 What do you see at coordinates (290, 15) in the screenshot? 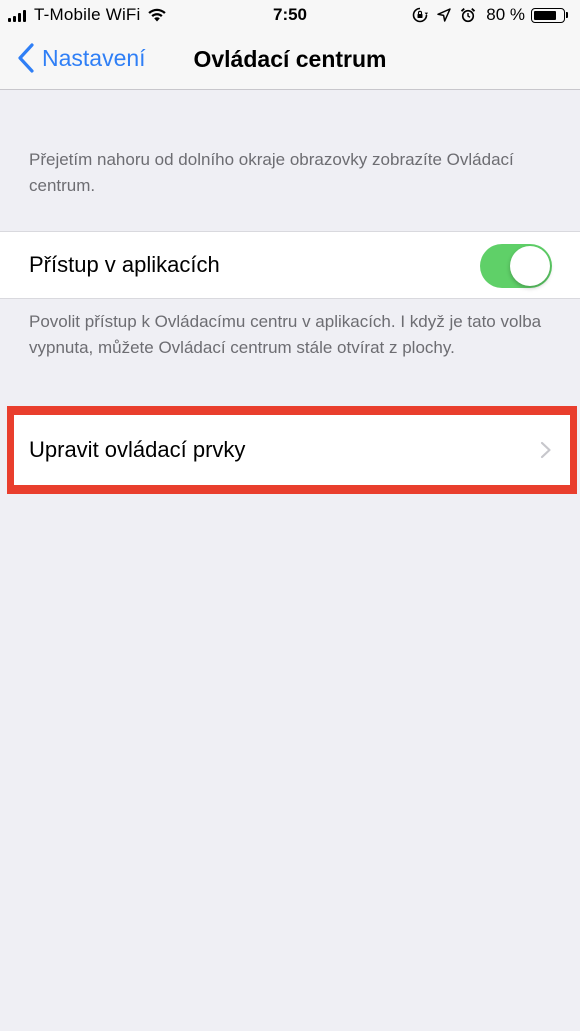
I see `status-bar: T-Mobile WiFi 7:50 80 %` at bounding box center [290, 15].